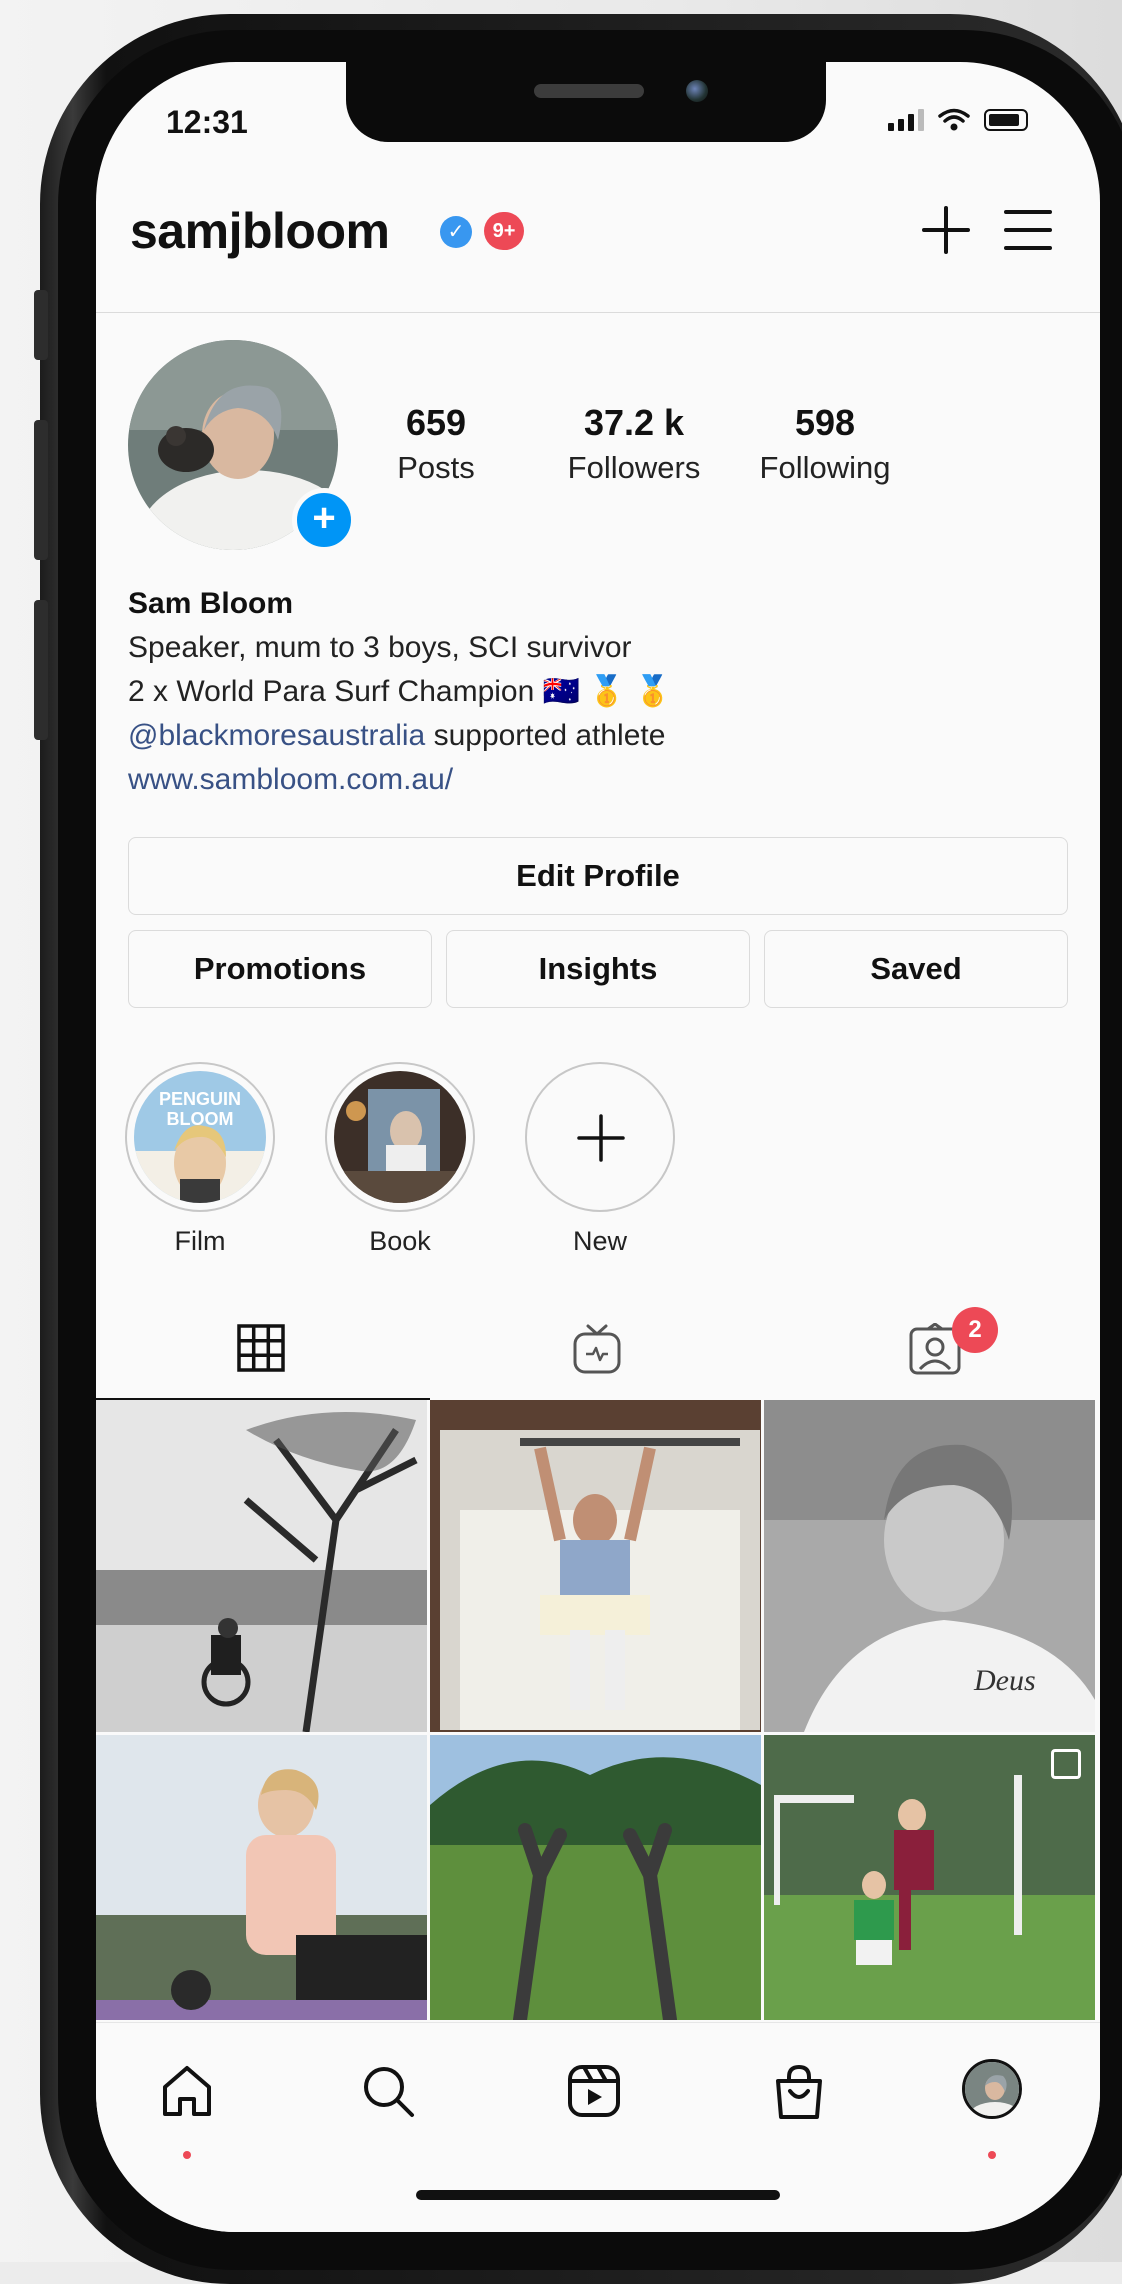  Describe the element at coordinates (599, 1241) in the screenshot. I see `highlight-label: New` at that location.